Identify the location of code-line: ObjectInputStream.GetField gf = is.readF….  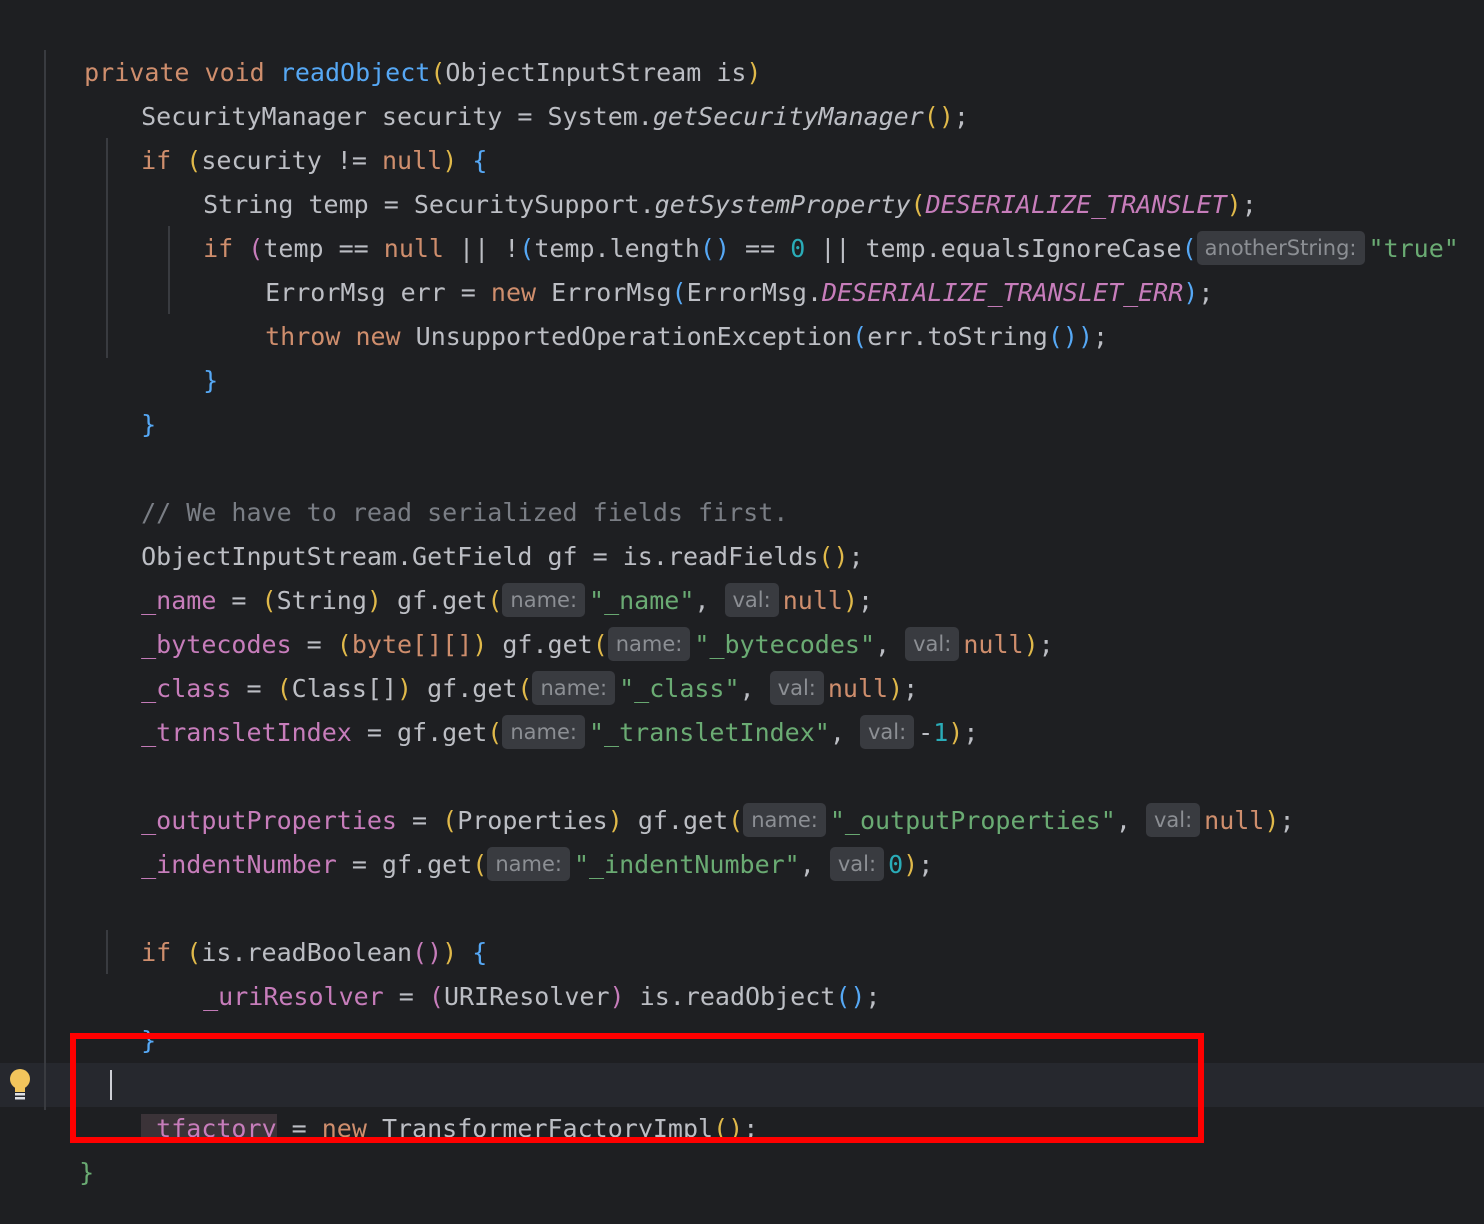
(487, 531).